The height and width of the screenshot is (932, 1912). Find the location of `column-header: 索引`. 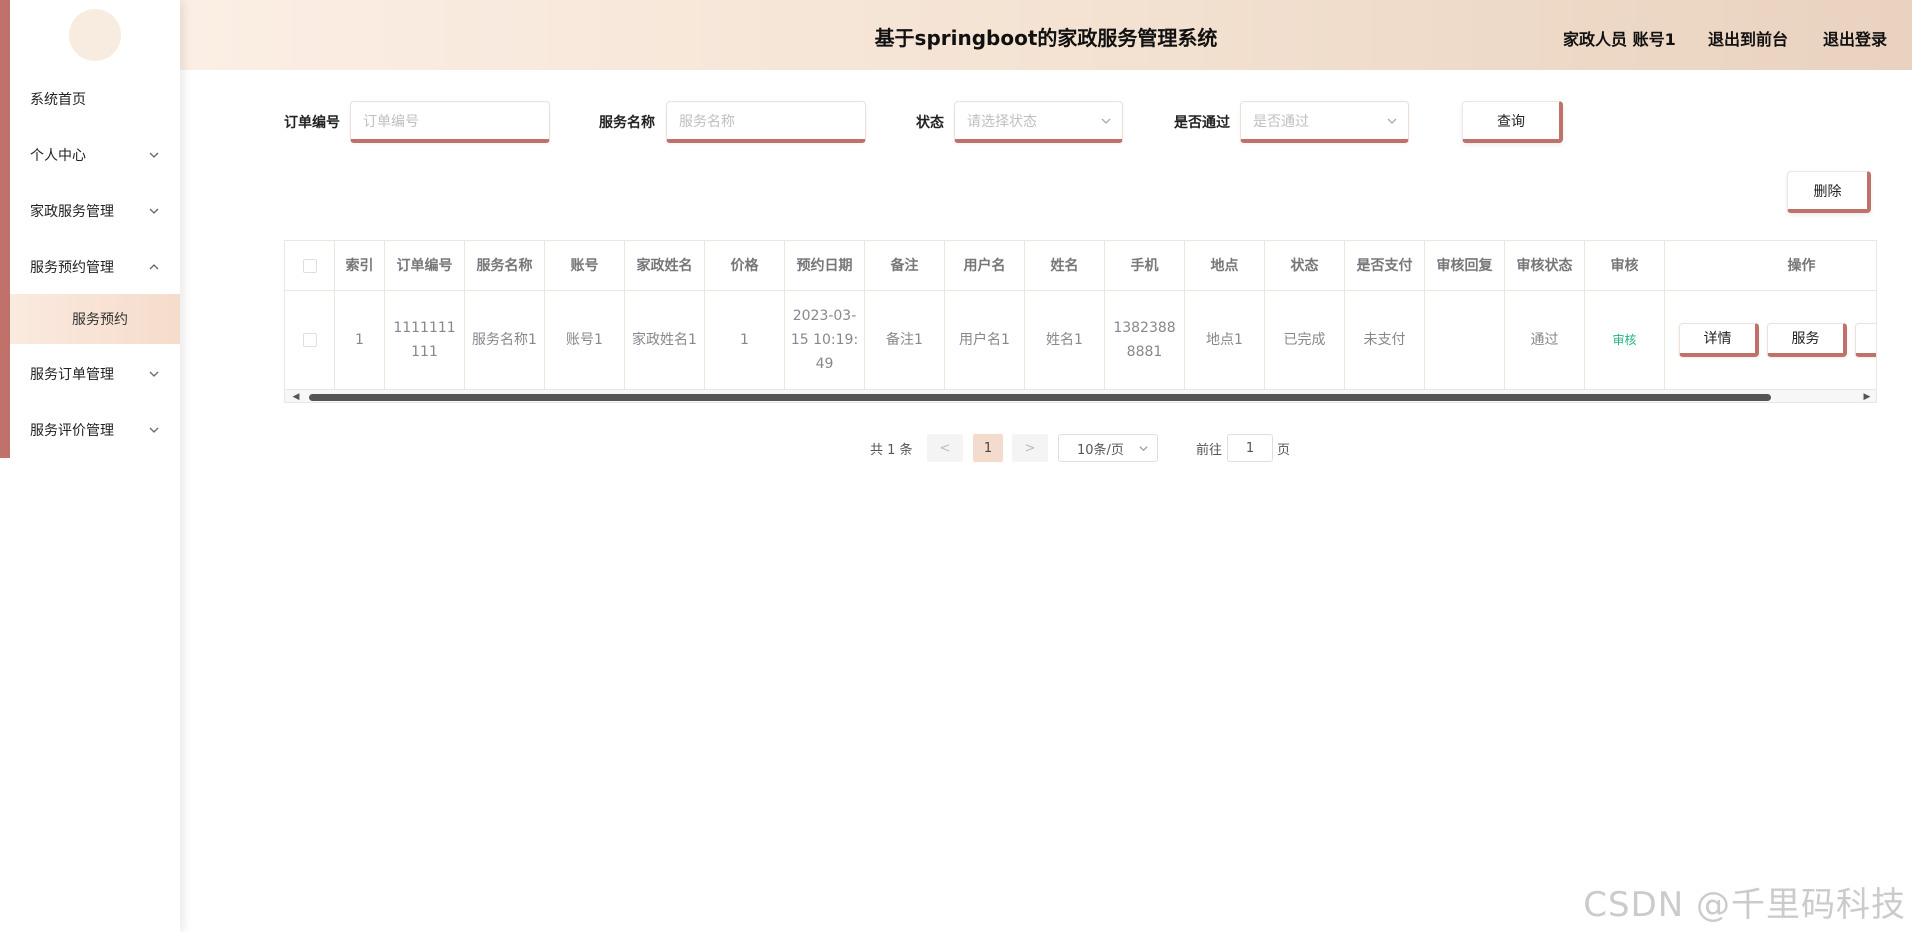

column-header: 索引 is located at coordinates (360, 265).